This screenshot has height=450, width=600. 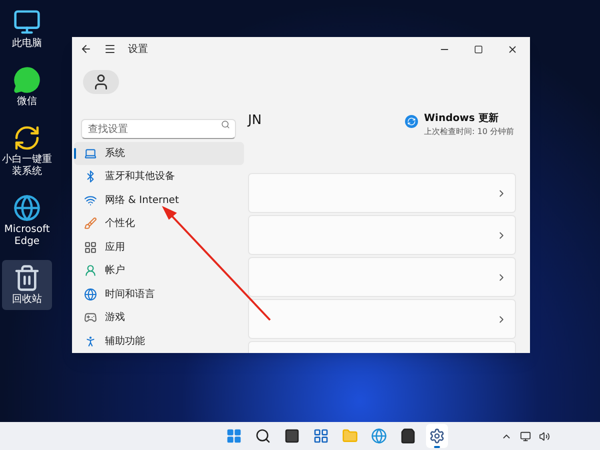 I want to click on nav-item: 帐户, so click(x=159, y=270).